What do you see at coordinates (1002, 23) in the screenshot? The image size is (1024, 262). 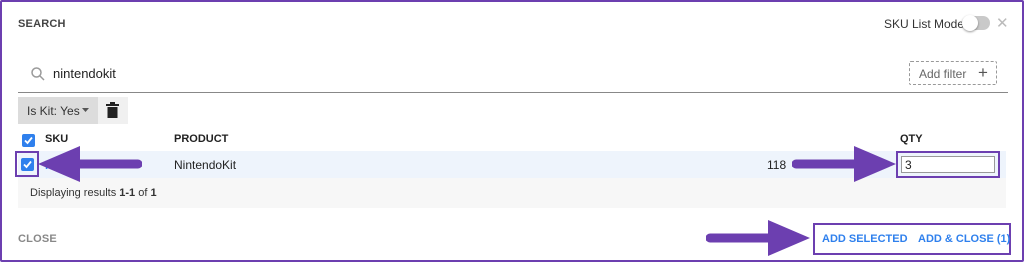 I see `close-icon: ✕` at bounding box center [1002, 23].